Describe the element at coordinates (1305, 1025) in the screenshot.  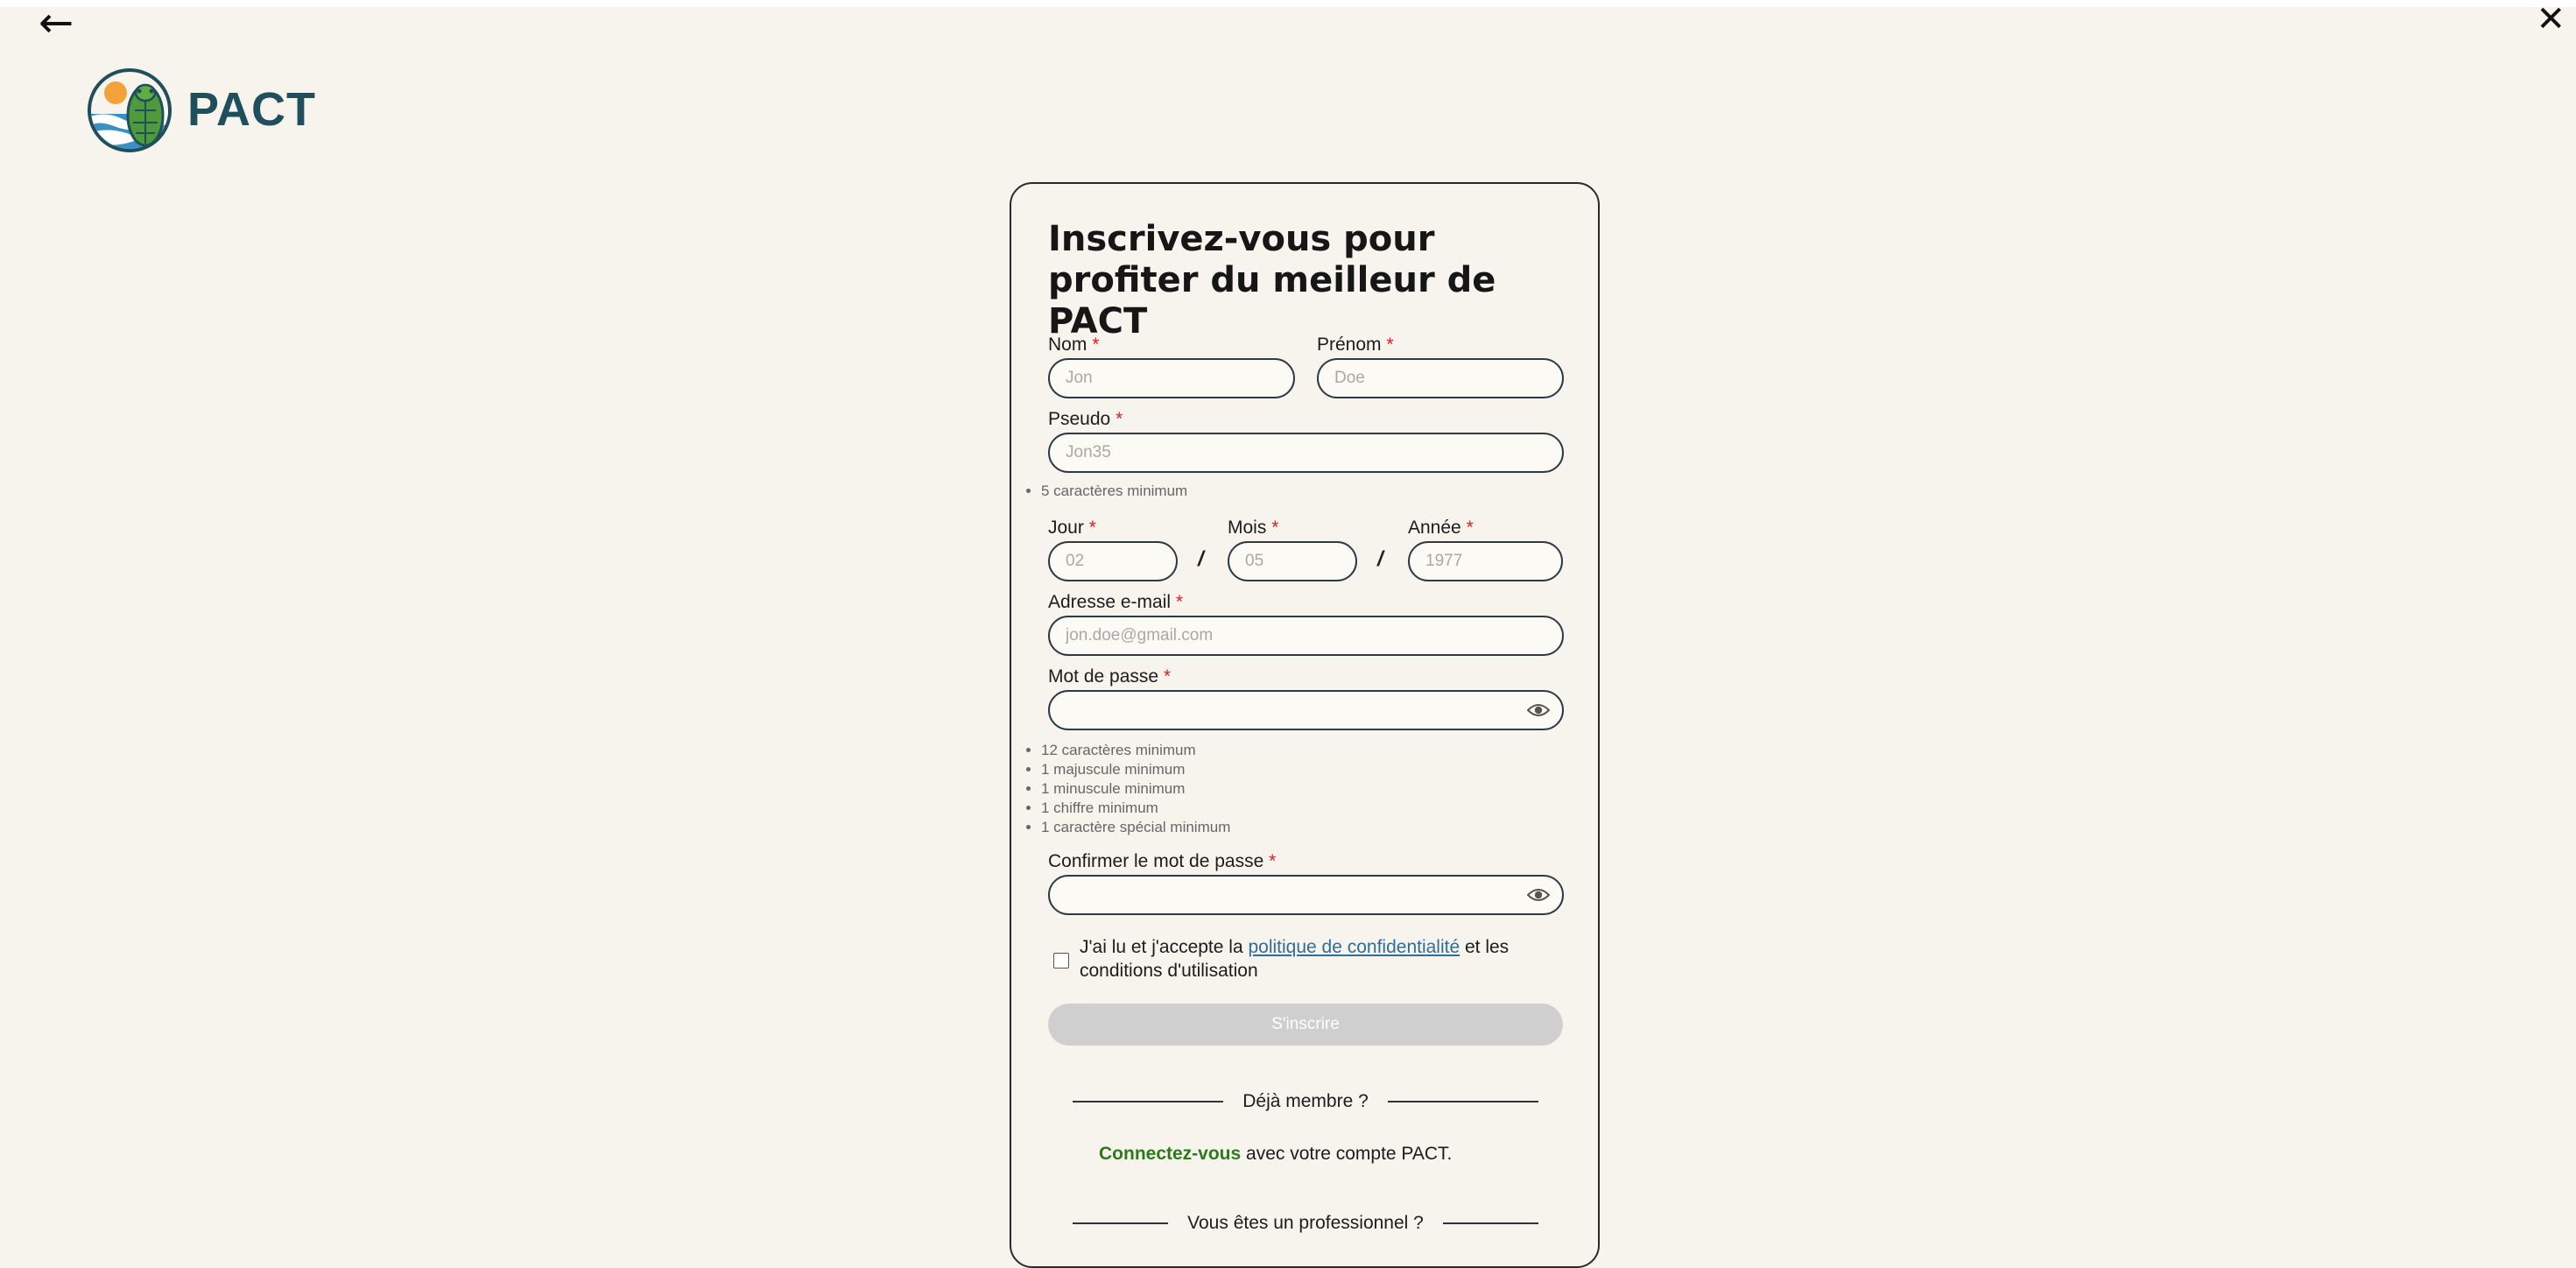
I see `signup-button: S'inscrire` at that location.